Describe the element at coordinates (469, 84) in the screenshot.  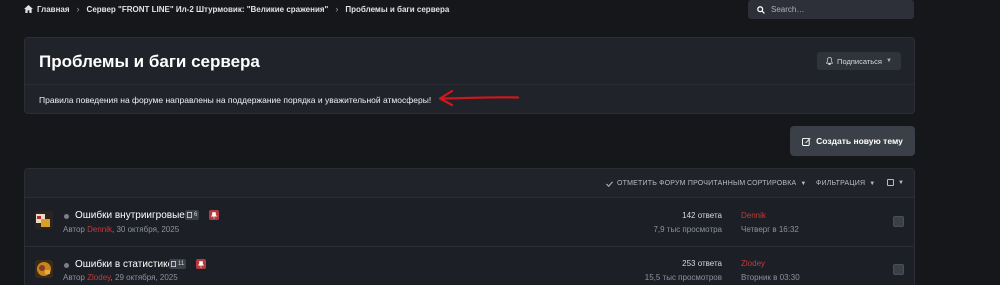
I see `divider` at that location.